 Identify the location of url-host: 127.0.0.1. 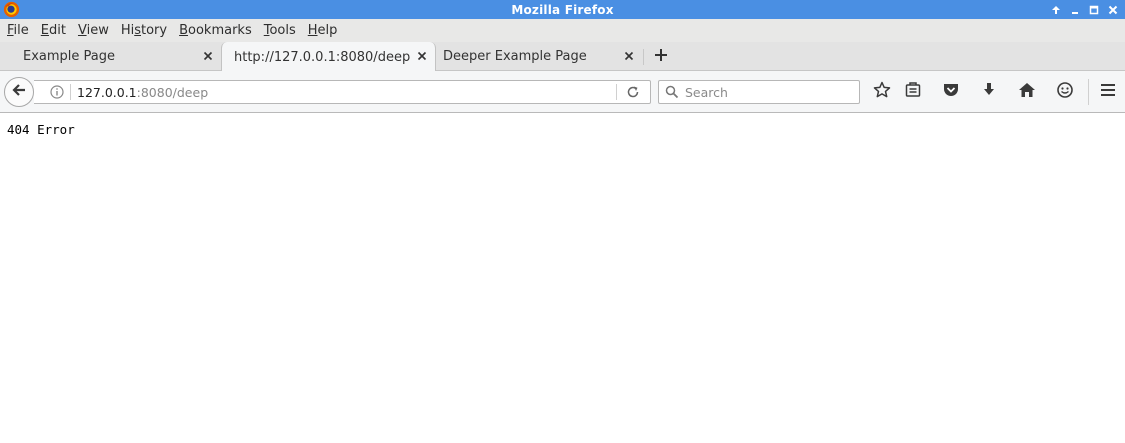
(107, 92).